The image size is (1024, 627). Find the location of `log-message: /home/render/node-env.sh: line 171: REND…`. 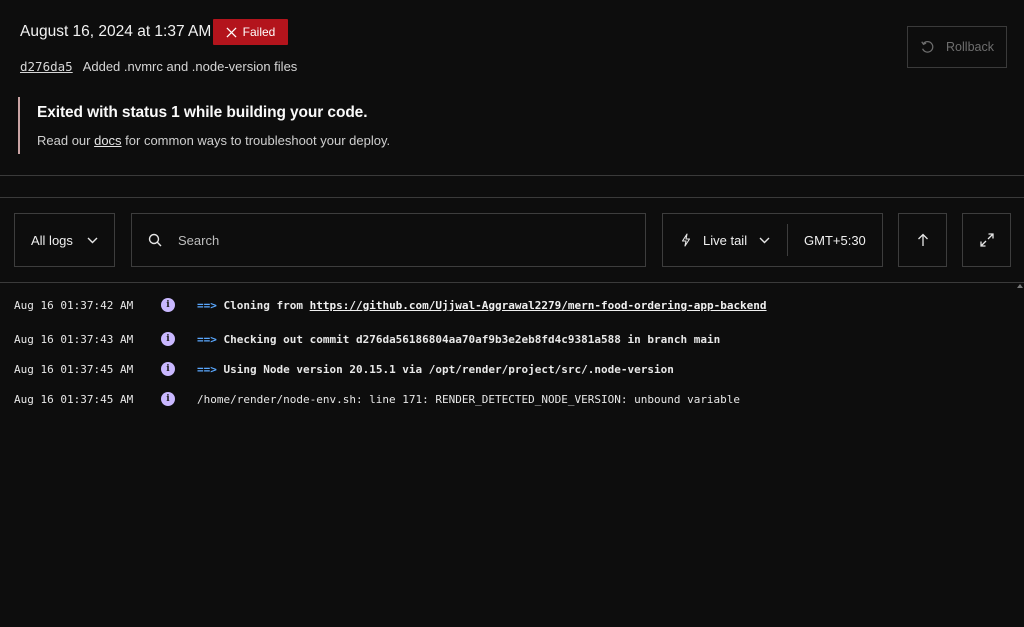

log-message: /home/render/node-env.sh: line 171: REND… is located at coordinates (469, 399).